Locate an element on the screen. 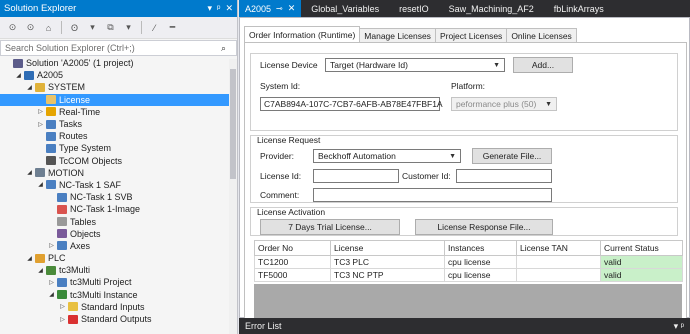 The width and height of the screenshot is (690, 334). tables-icon is located at coordinates (61, 222).